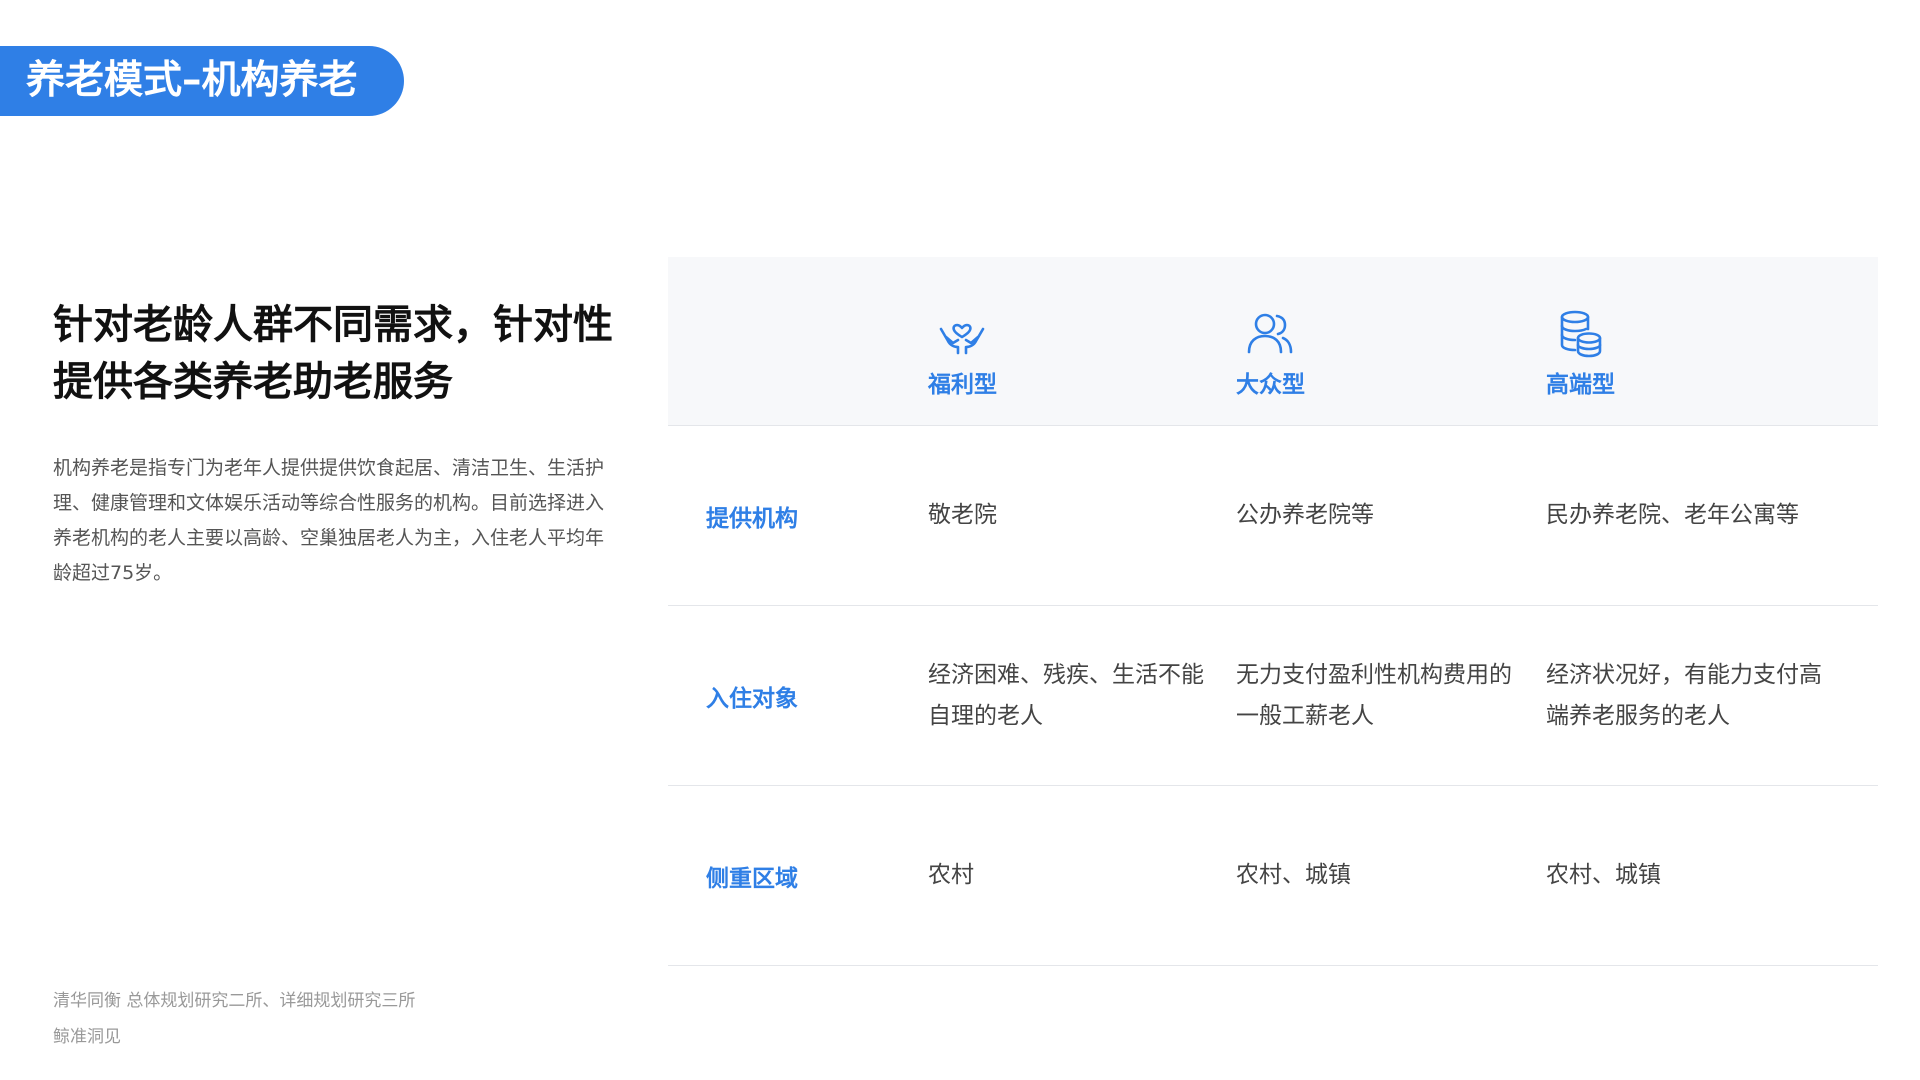  What do you see at coordinates (752, 518) in the screenshot?
I see `row-label: 提供机构` at bounding box center [752, 518].